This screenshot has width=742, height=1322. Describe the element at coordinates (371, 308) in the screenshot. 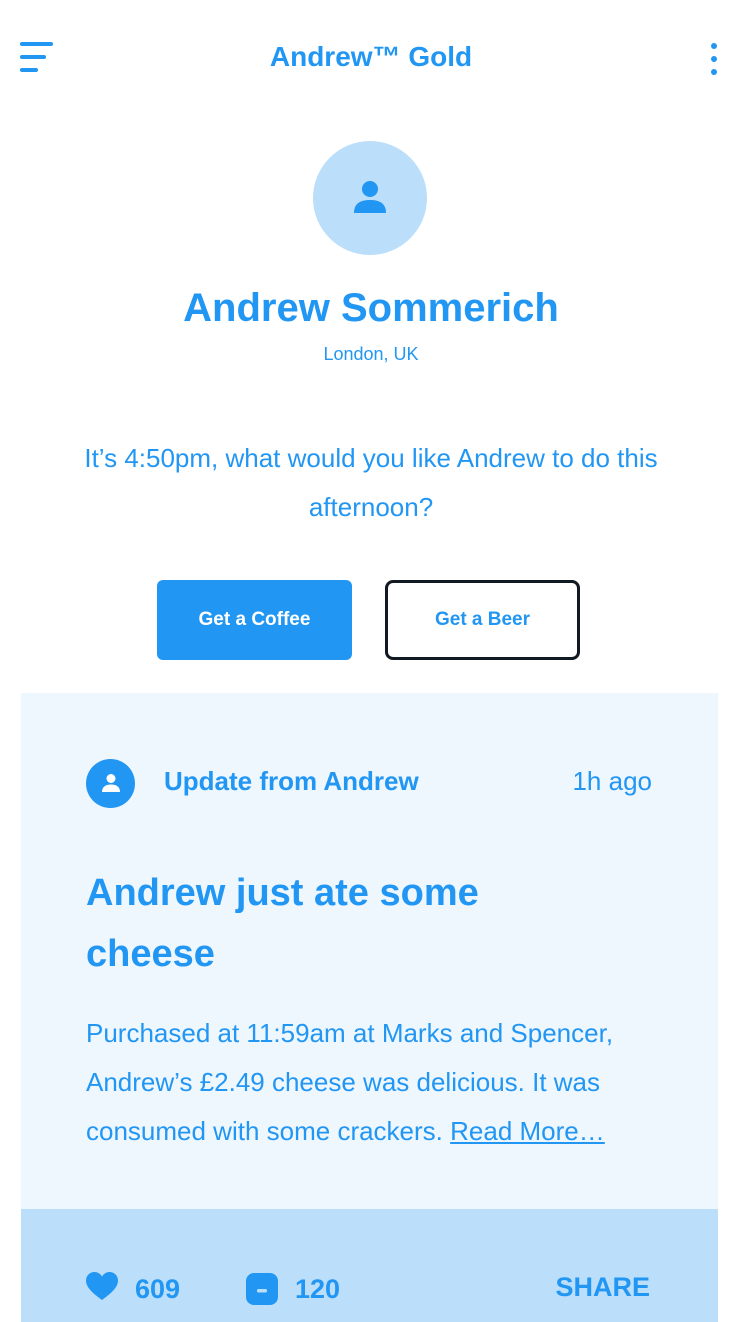

I see `profile-name: Andrew Sommerich` at that location.